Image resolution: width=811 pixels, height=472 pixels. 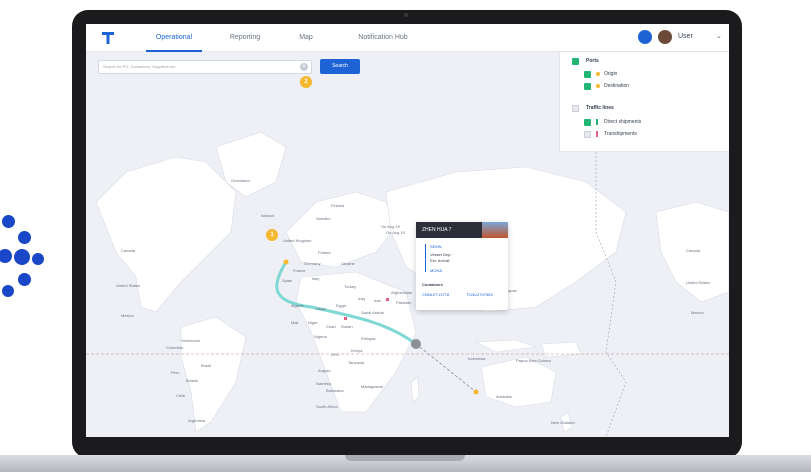 I want to click on direct-label: Direct shipments, so click(x=623, y=122).